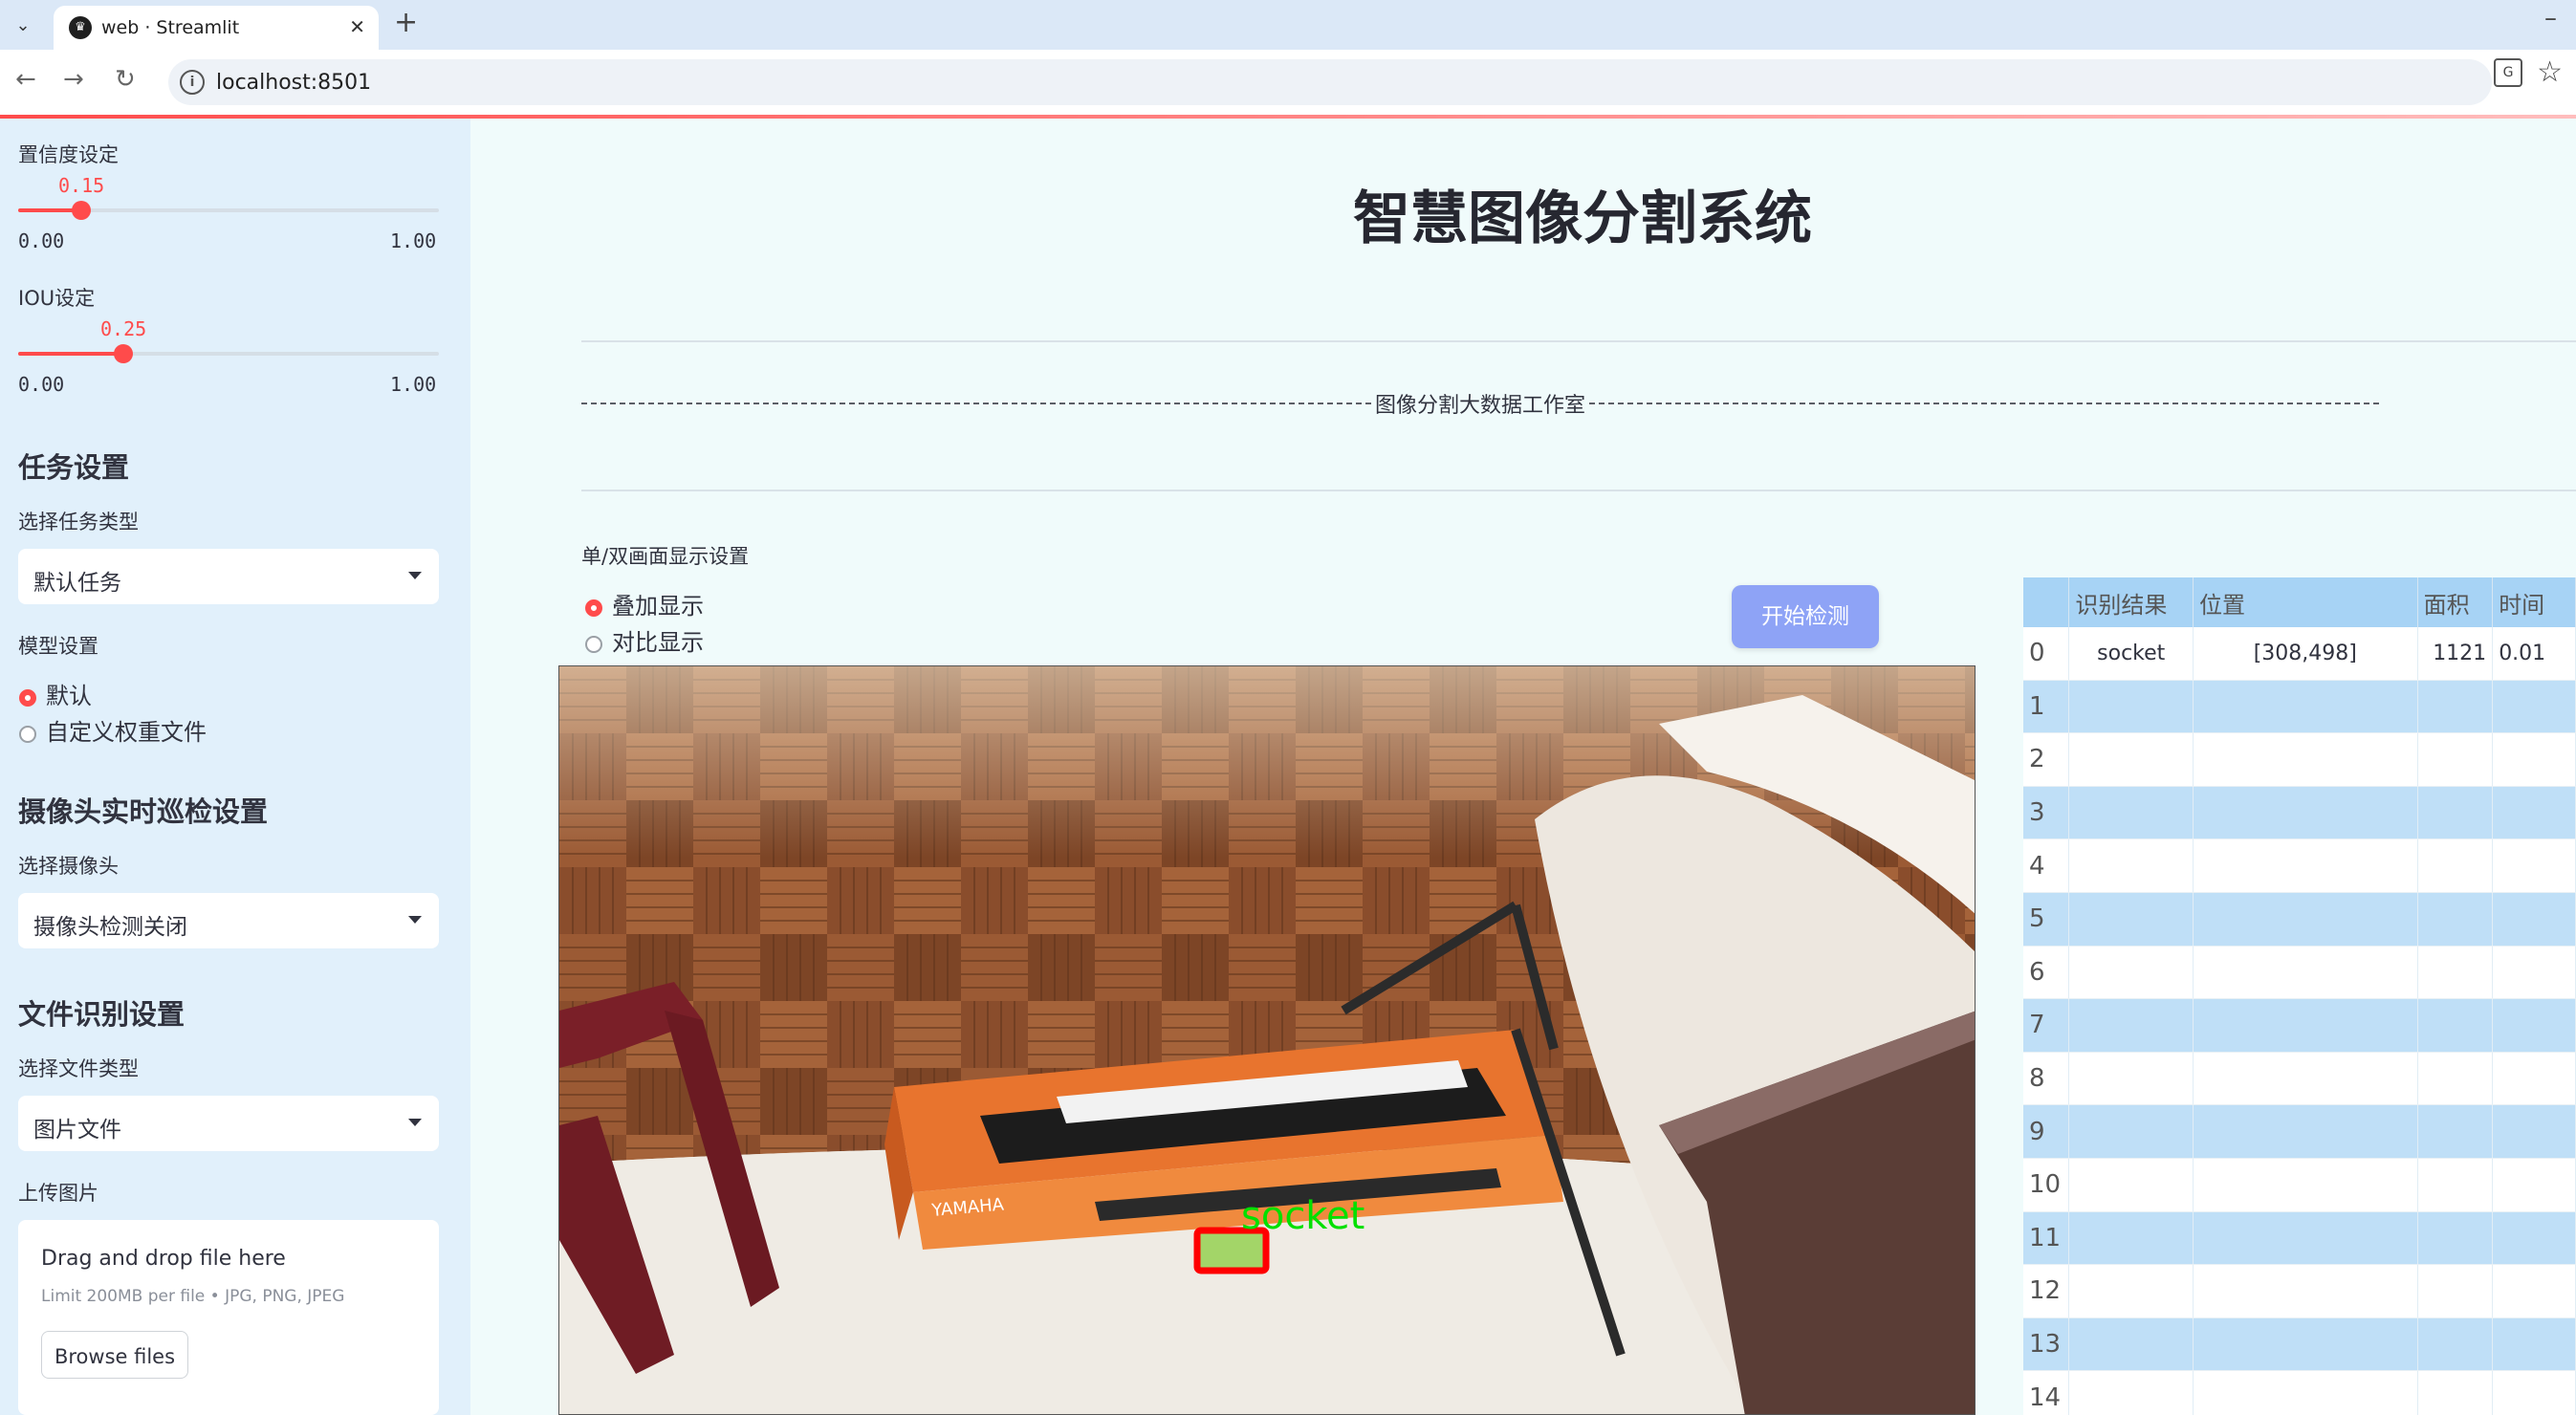  I want to click on cell-index: 2, so click(2046, 759).